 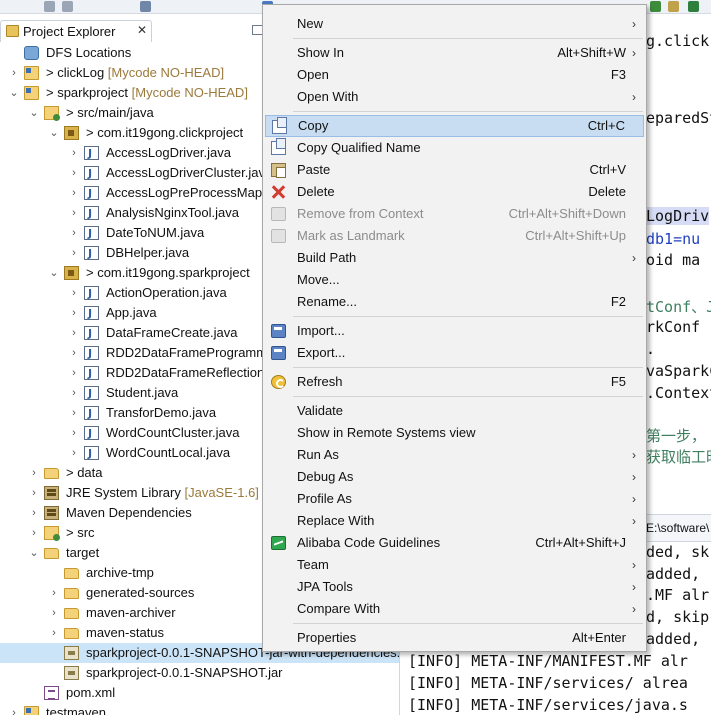 I want to click on menu-item-build-path: Build Path ›, so click(x=454, y=258).